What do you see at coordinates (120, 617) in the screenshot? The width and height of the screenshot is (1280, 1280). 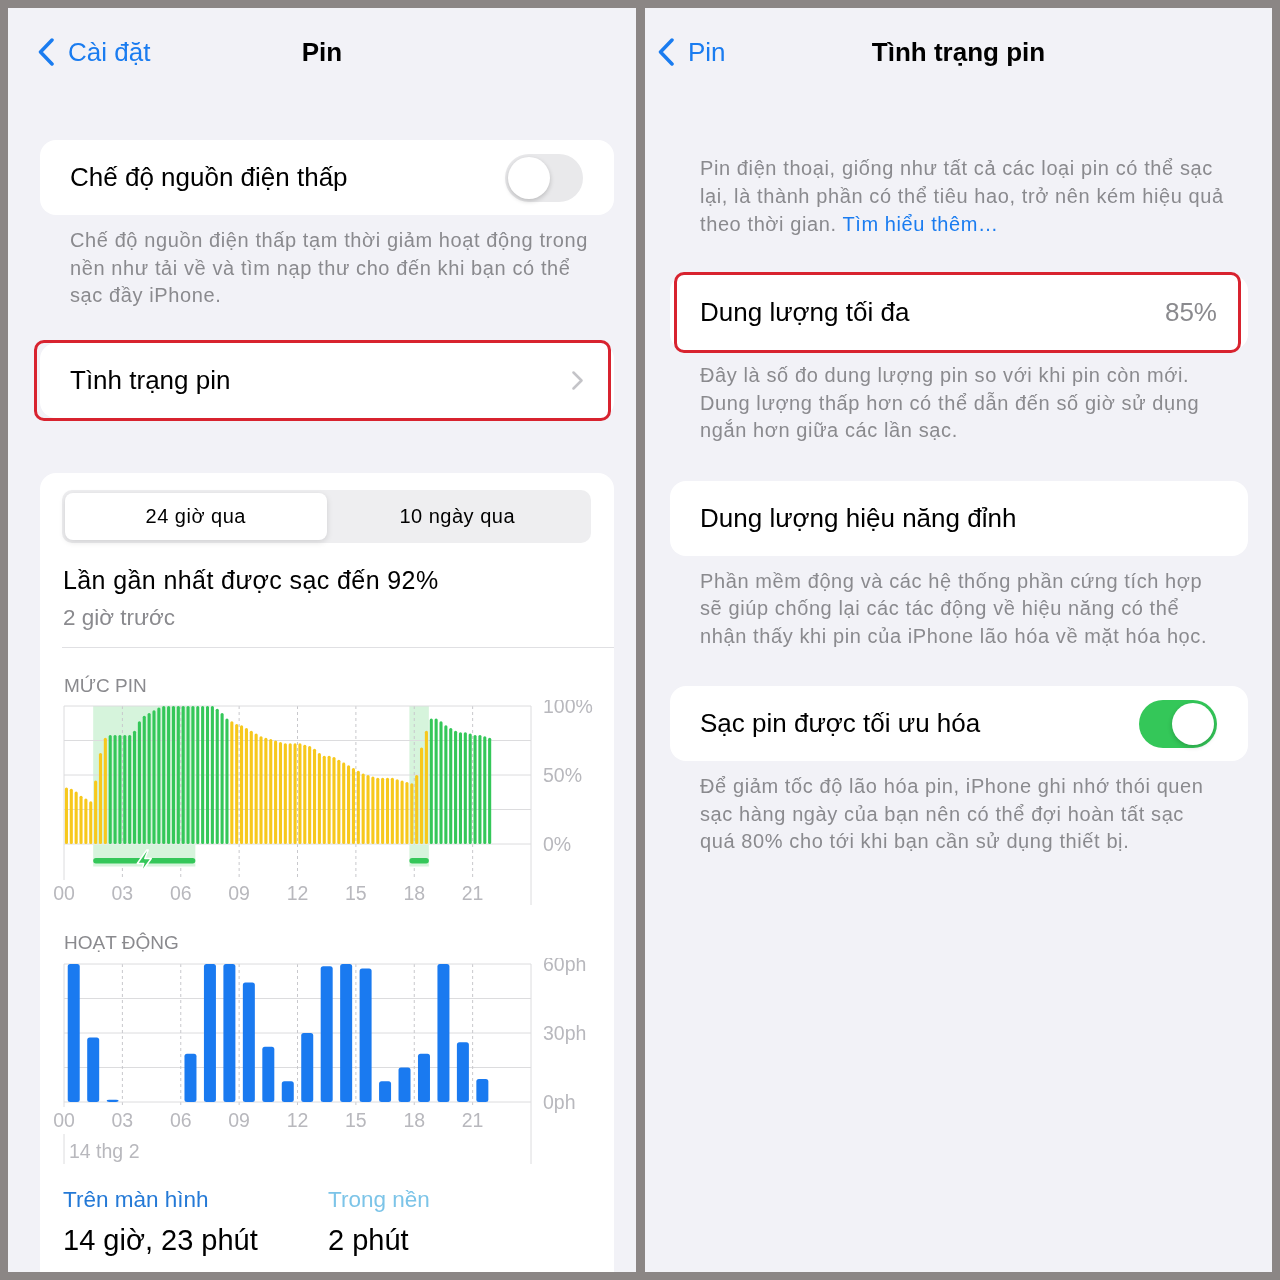 I see `timestamp-text: 2 giờ trước` at bounding box center [120, 617].